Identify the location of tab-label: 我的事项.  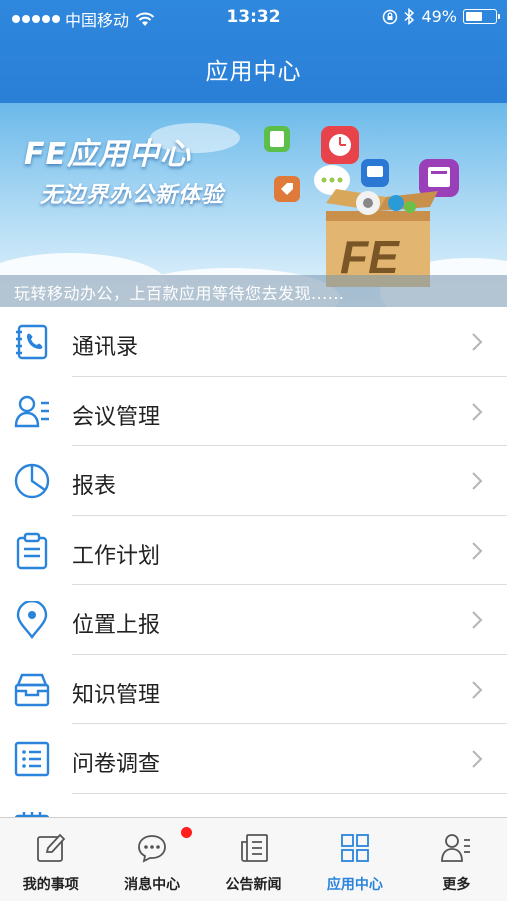
(50, 885).